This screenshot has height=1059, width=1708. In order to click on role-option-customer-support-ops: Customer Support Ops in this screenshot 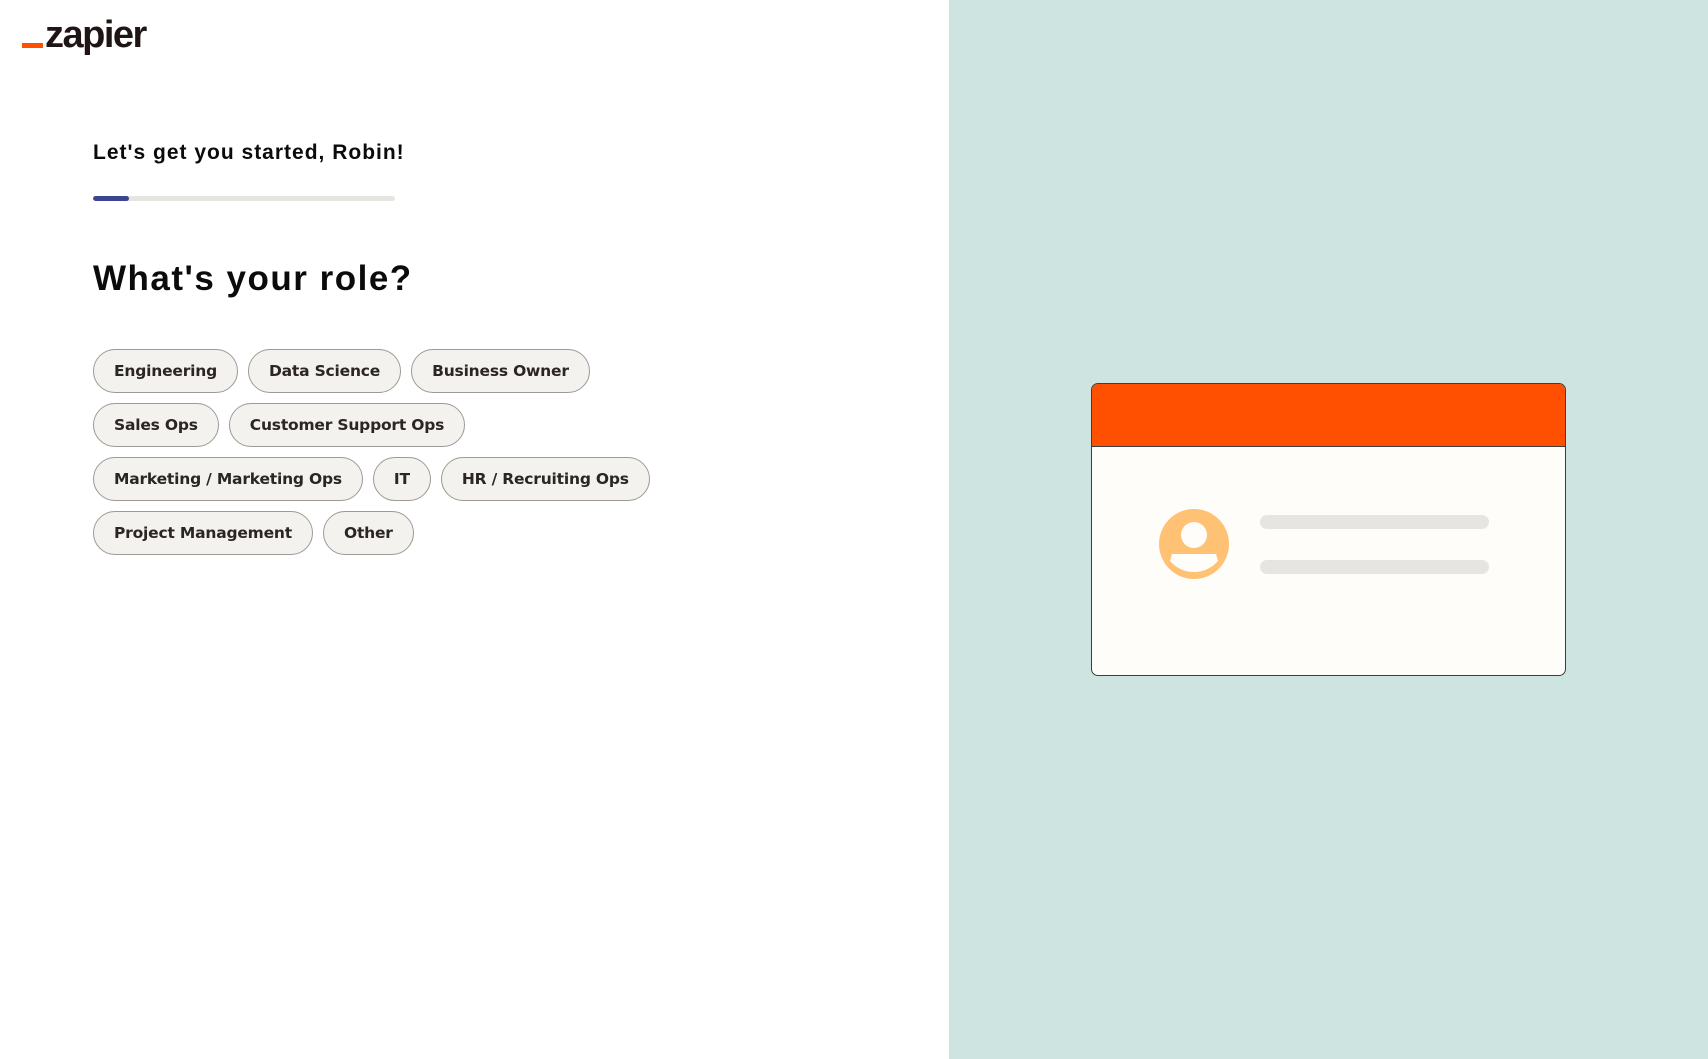, I will do `click(347, 425)`.